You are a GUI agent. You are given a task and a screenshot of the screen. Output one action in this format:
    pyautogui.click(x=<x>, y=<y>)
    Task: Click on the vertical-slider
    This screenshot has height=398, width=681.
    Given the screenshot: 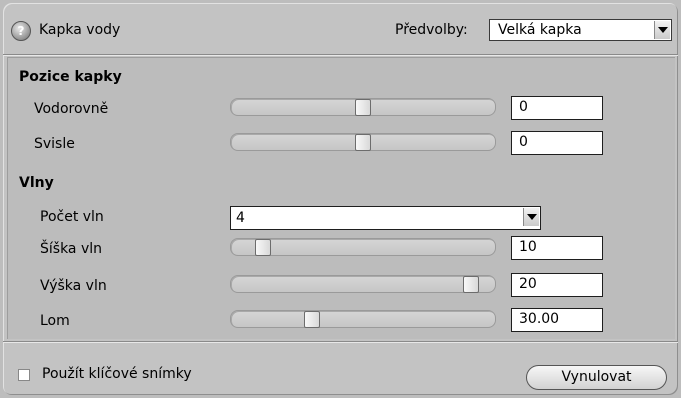 What is the action you would take?
    pyautogui.click(x=363, y=142)
    